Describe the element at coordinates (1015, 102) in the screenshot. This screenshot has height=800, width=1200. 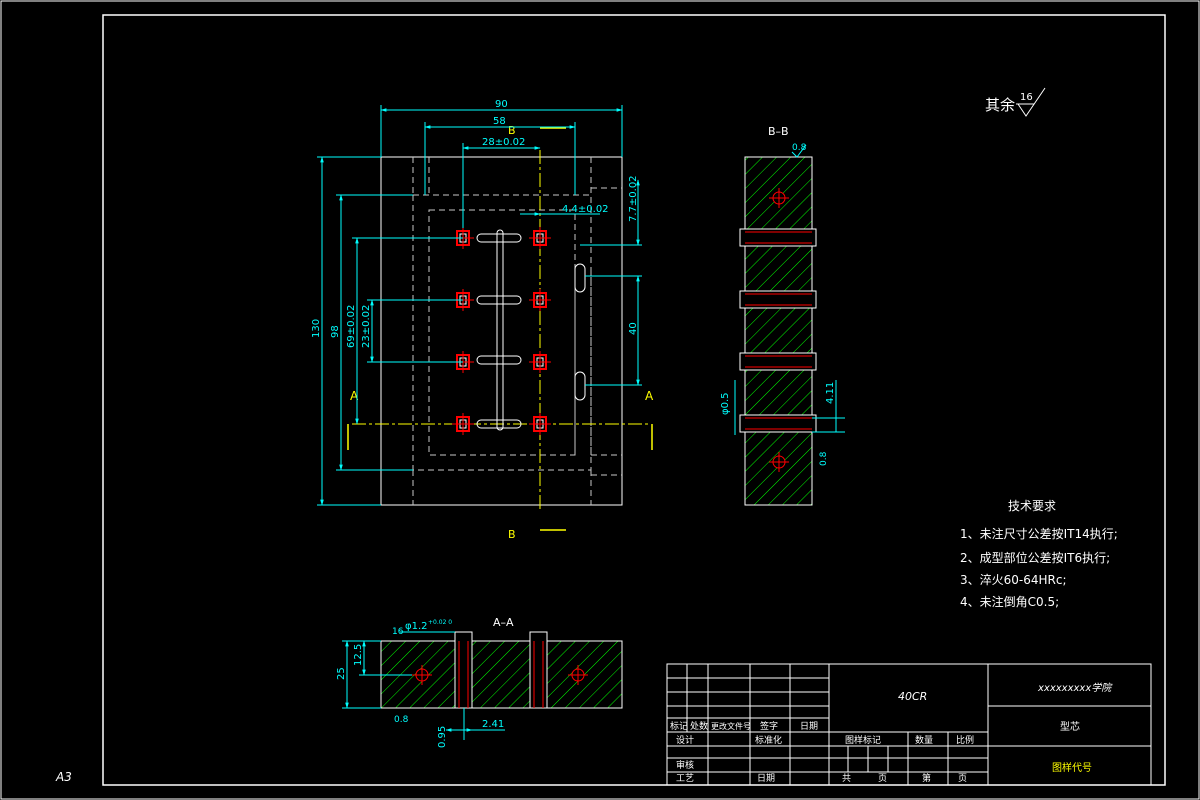
I see `surface-finish-note: 其余 16` at that location.